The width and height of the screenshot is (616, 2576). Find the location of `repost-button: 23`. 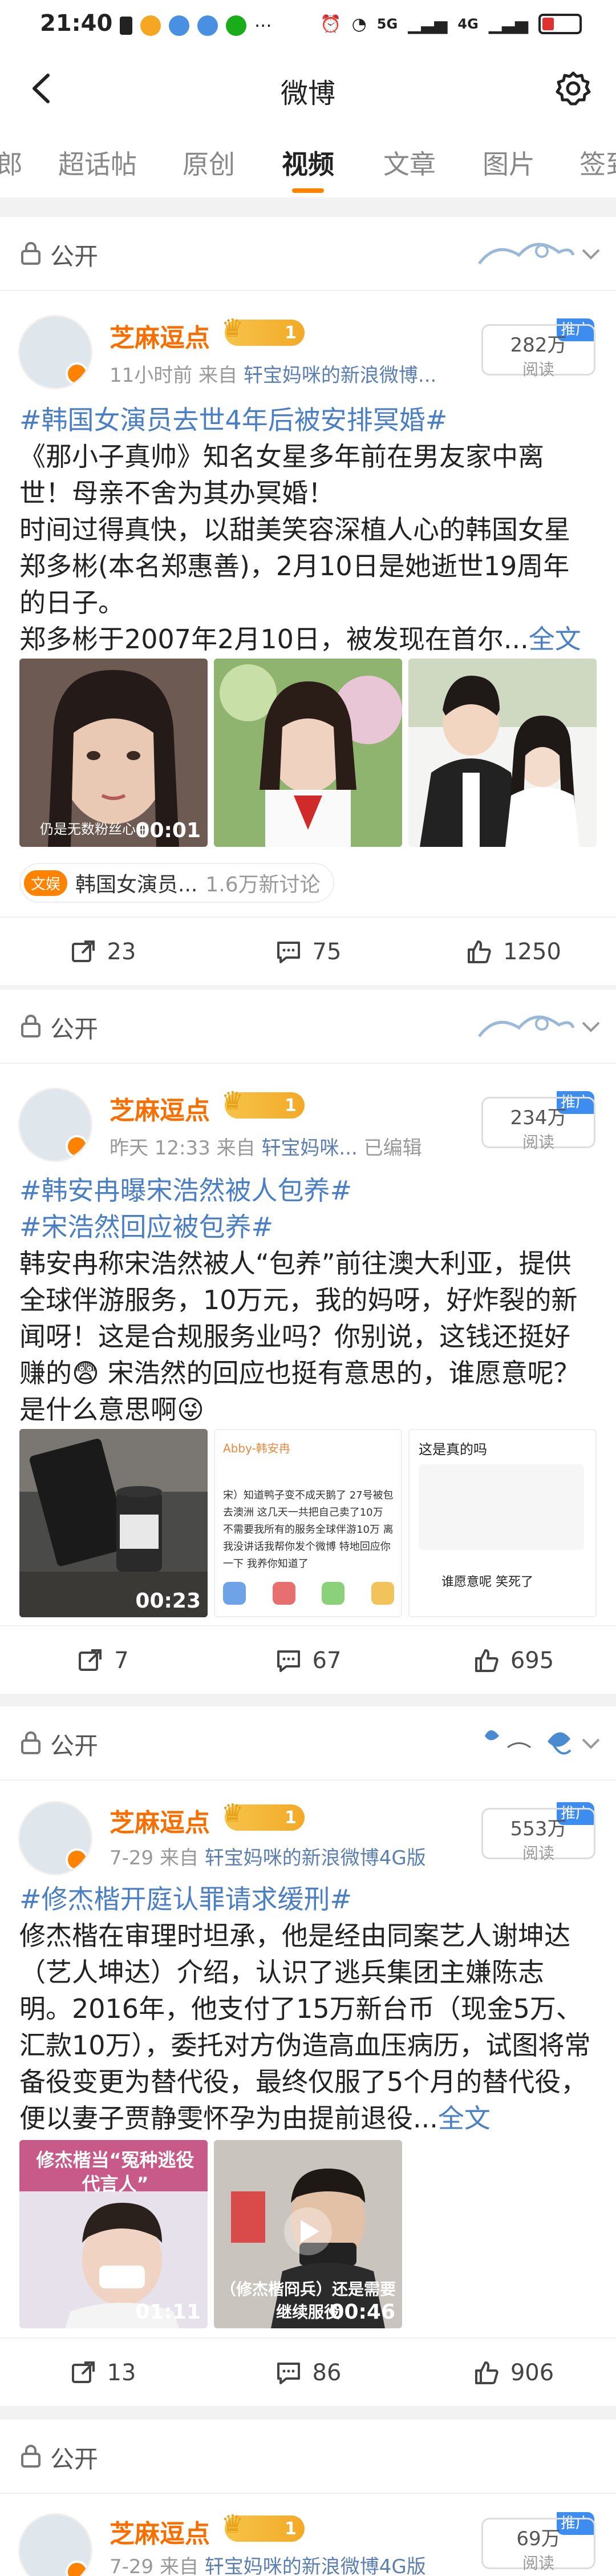

repost-button: 23 is located at coordinates (103, 952).